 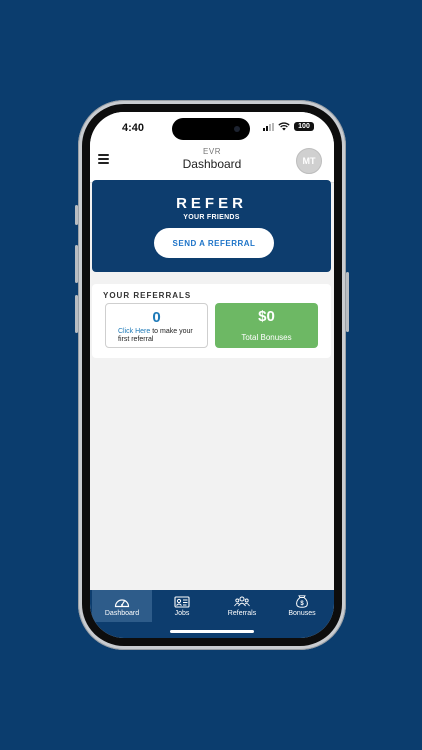 What do you see at coordinates (76, 264) in the screenshot?
I see `phone-volume-up` at bounding box center [76, 264].